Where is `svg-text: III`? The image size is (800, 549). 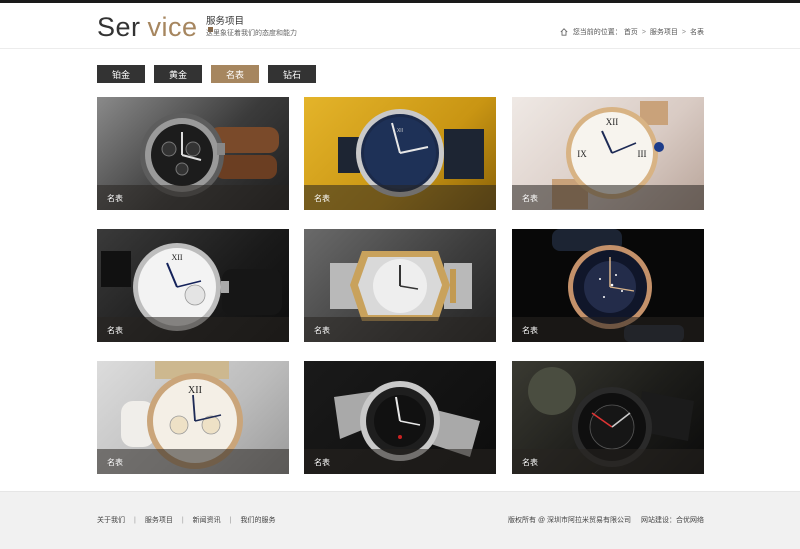
svg-text: III is located at coordinates (642, 154).